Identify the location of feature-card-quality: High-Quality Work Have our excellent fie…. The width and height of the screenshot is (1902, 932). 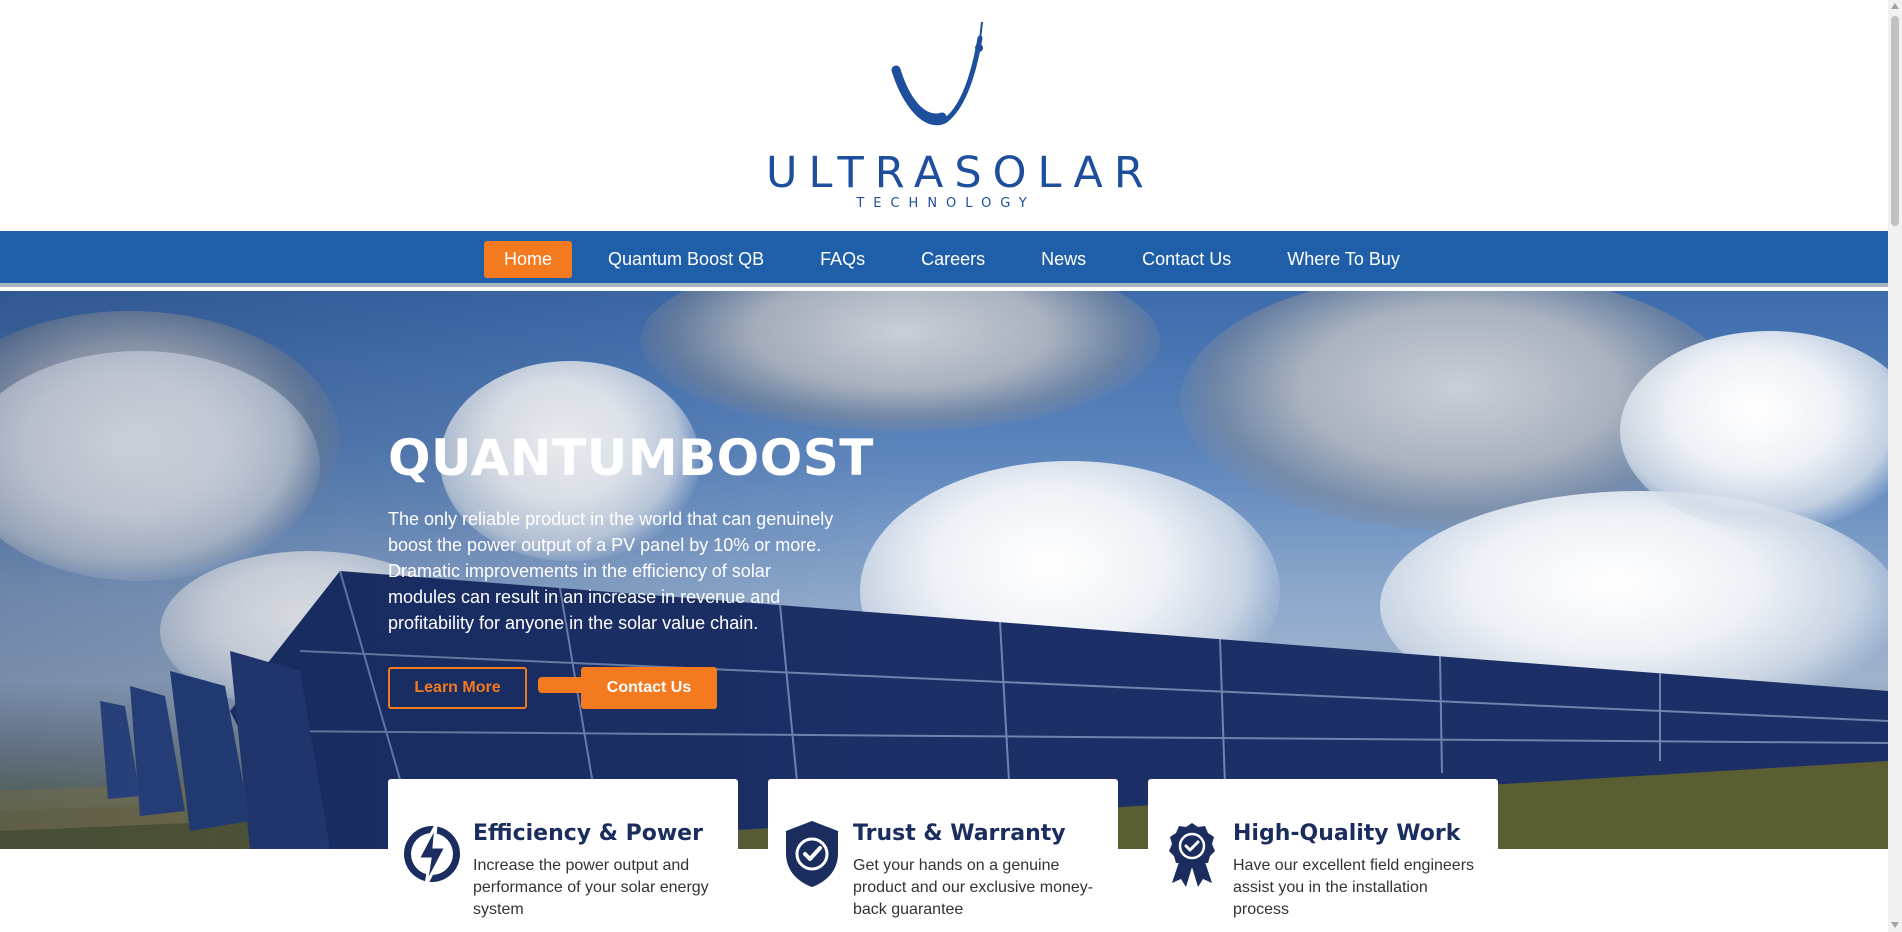
(1323, 855).